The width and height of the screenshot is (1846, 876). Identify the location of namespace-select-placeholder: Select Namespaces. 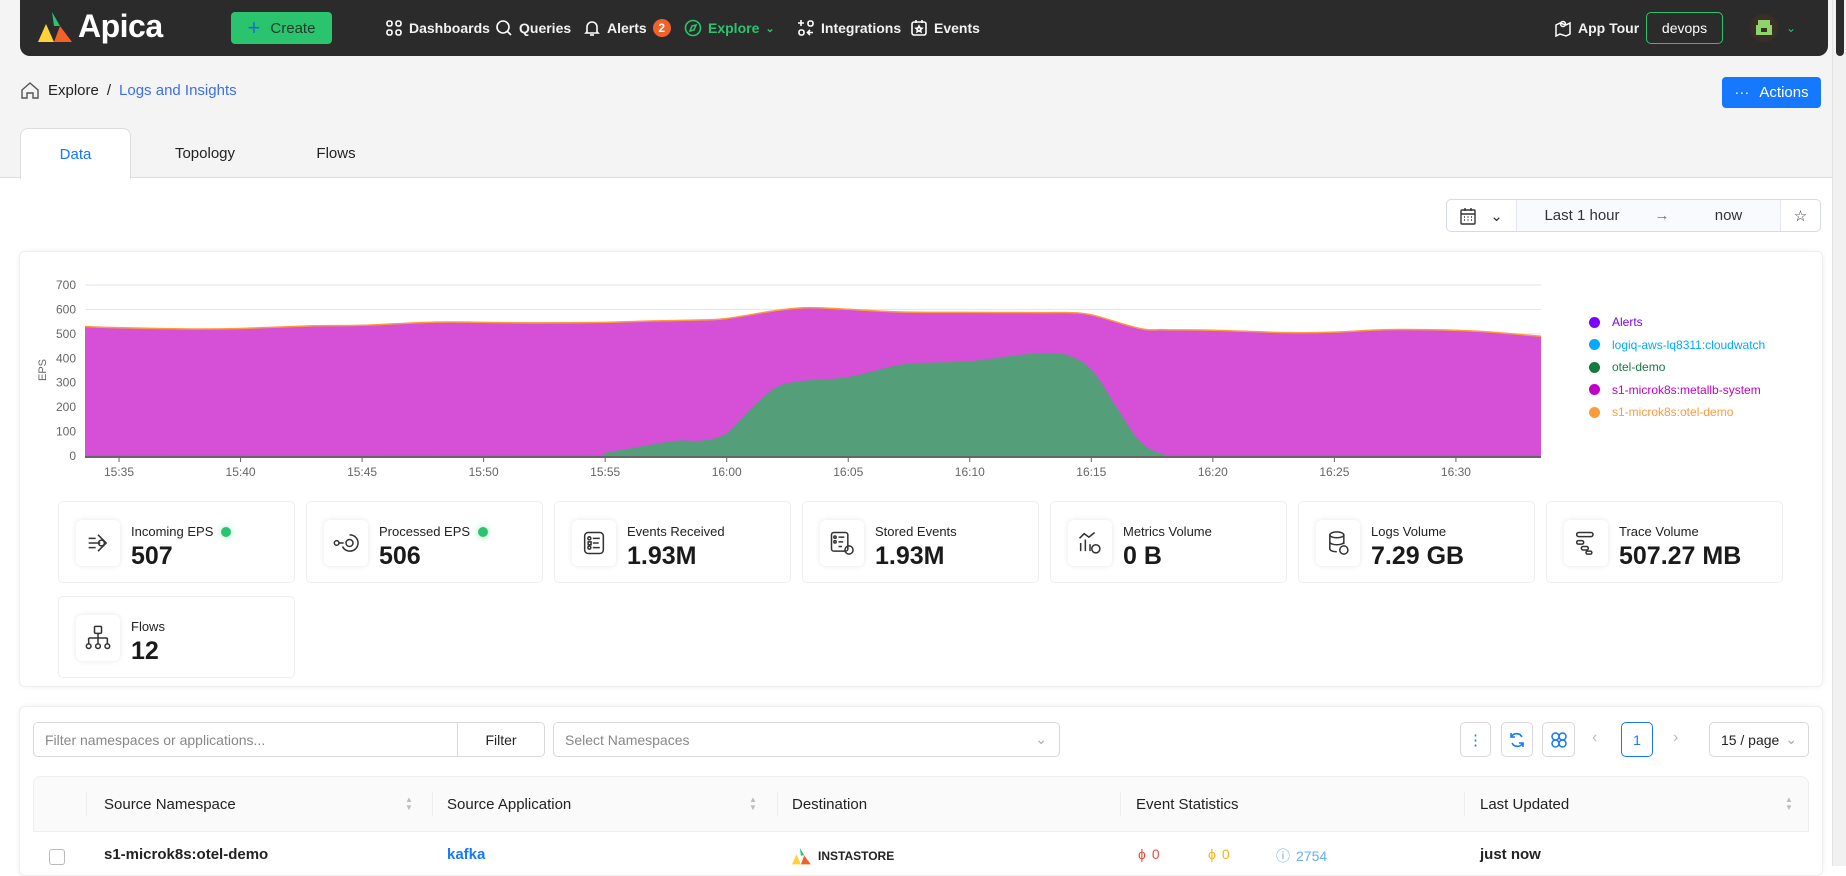
(627, 739).